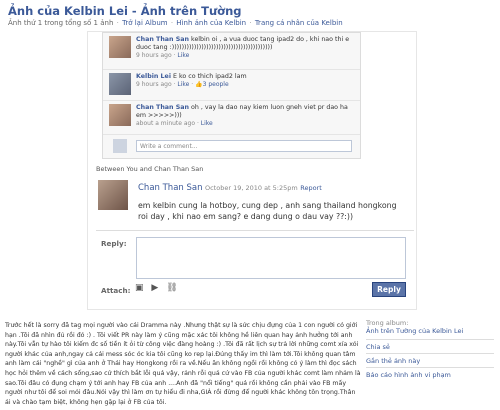  I want to click on photo-position: Ảnh thứ 1 trong tổng số 1 ảnh, so click(61, 23).